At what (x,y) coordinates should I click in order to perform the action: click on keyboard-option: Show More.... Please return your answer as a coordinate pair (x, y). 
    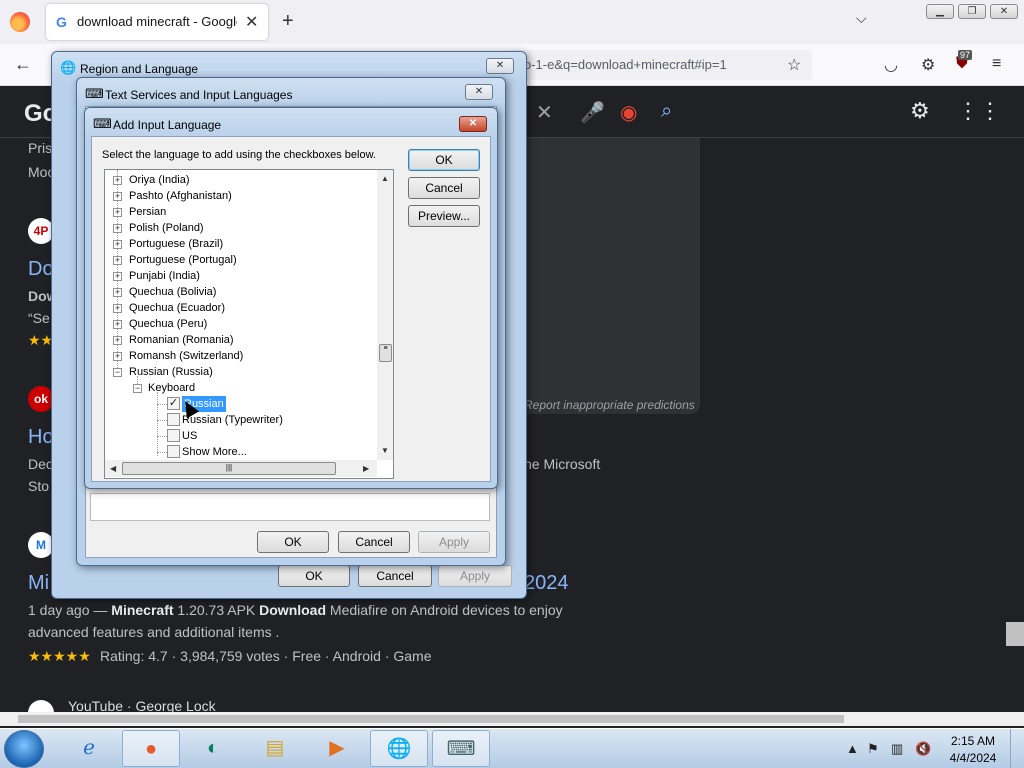
    Looking at the image, I should click on (214, 452).